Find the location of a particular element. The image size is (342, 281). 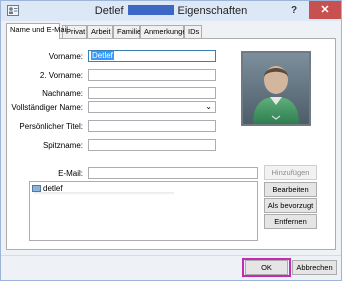

tab-anmerkungen: Anmerkungen is located at coordinates (165, 31).